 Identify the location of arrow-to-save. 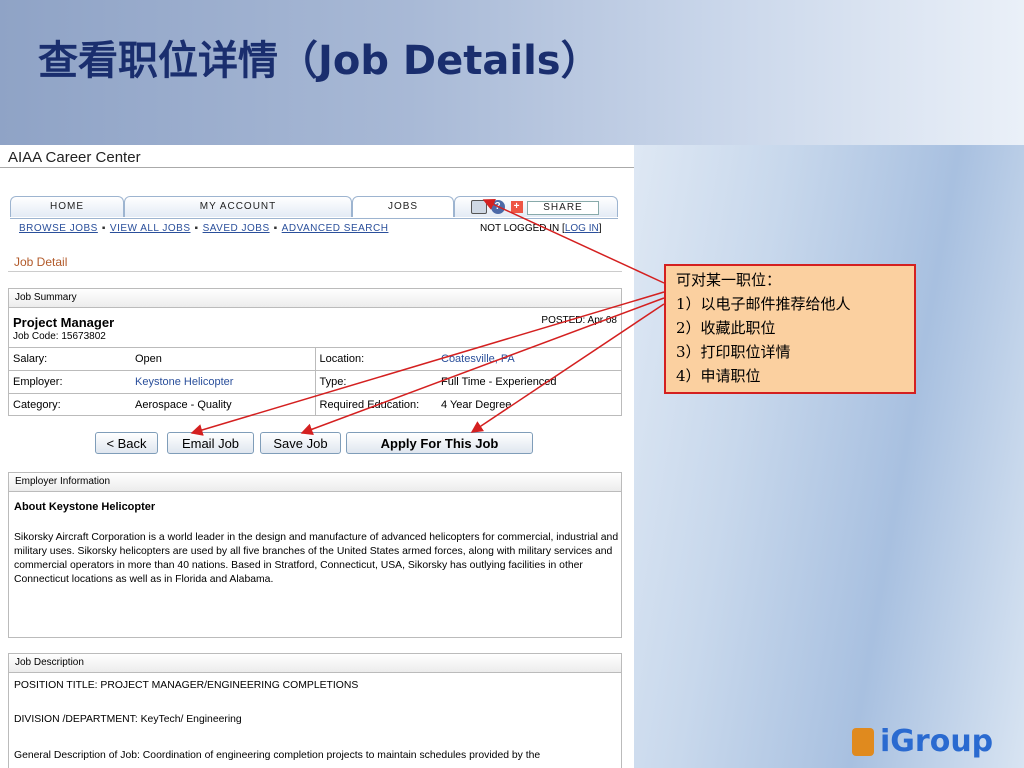
(482, 366).